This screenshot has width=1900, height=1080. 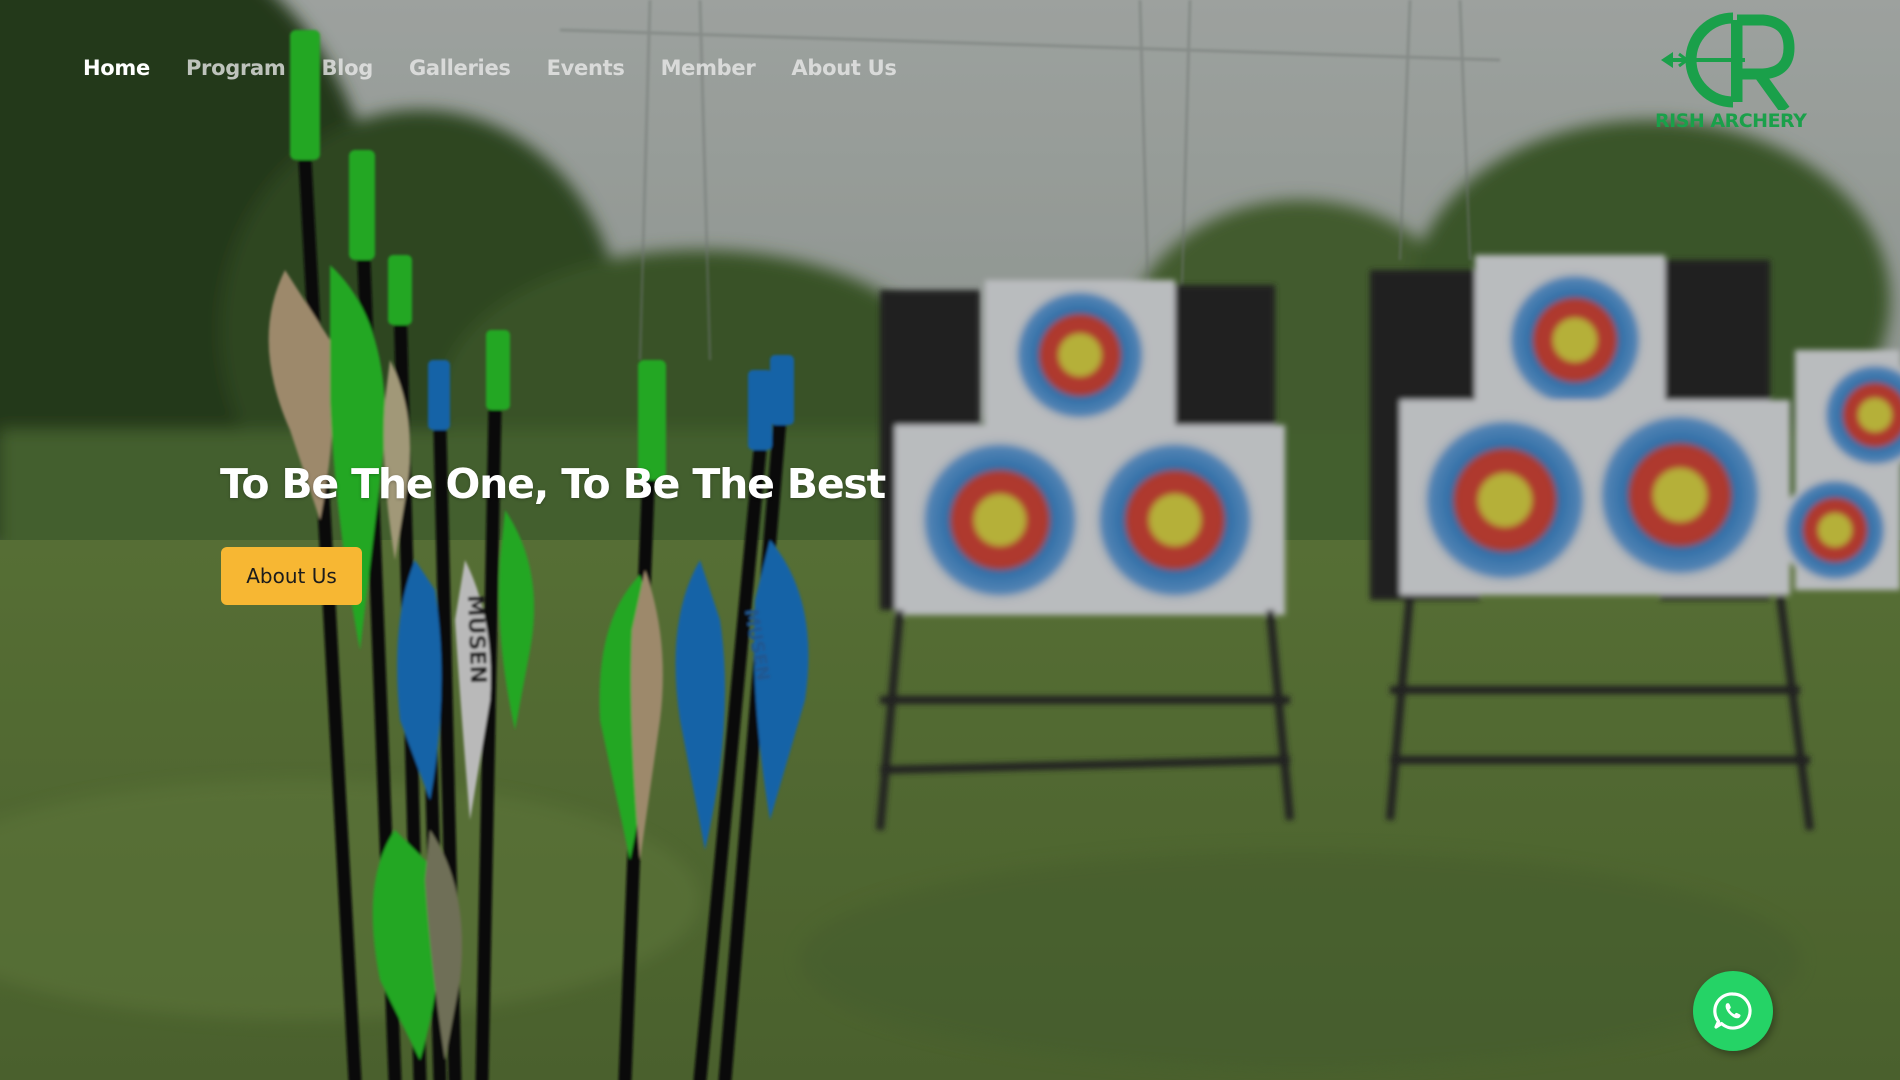 I want to click on whatsapp-button, so click(x=1733, y=1011).